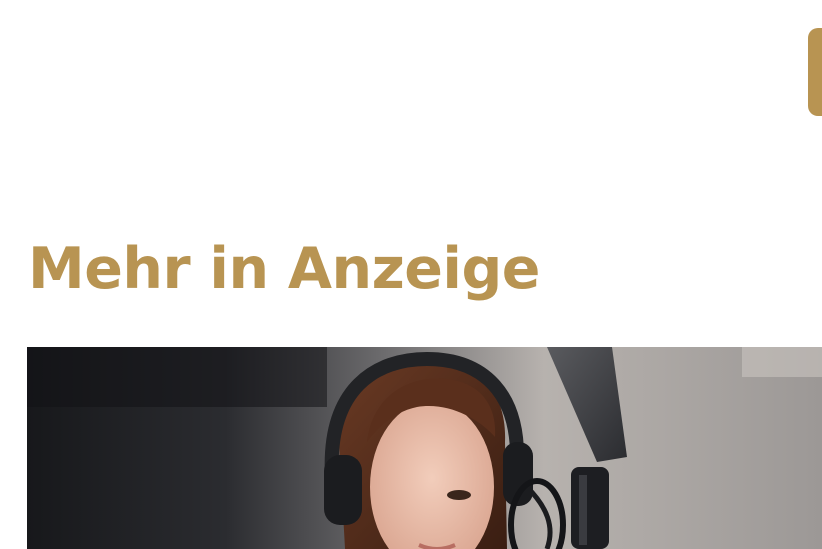 The height and width of the screenshot is (549, 822). Describe the element at coordinates (284, 269) in the screenshot. I see `section-title: Mehr in Anzeige` at that location.